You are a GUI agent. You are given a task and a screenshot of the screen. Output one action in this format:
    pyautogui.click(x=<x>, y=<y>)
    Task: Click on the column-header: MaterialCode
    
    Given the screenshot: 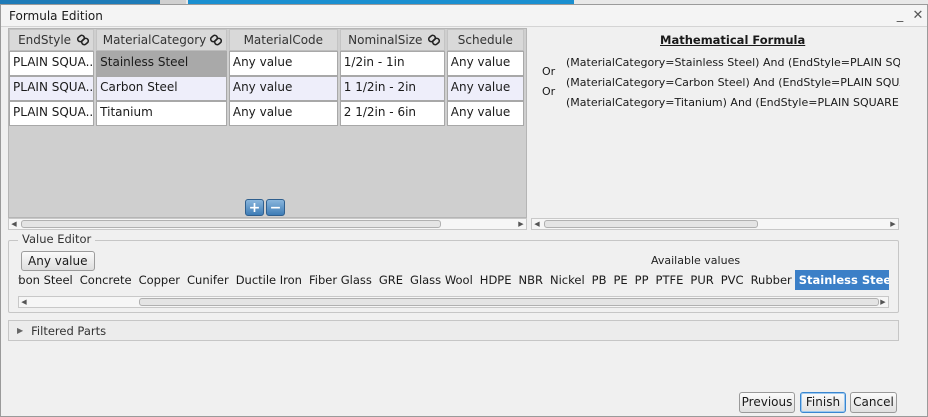 What is the action you would take?
    pyautogui.click(x=283, y=40)
    